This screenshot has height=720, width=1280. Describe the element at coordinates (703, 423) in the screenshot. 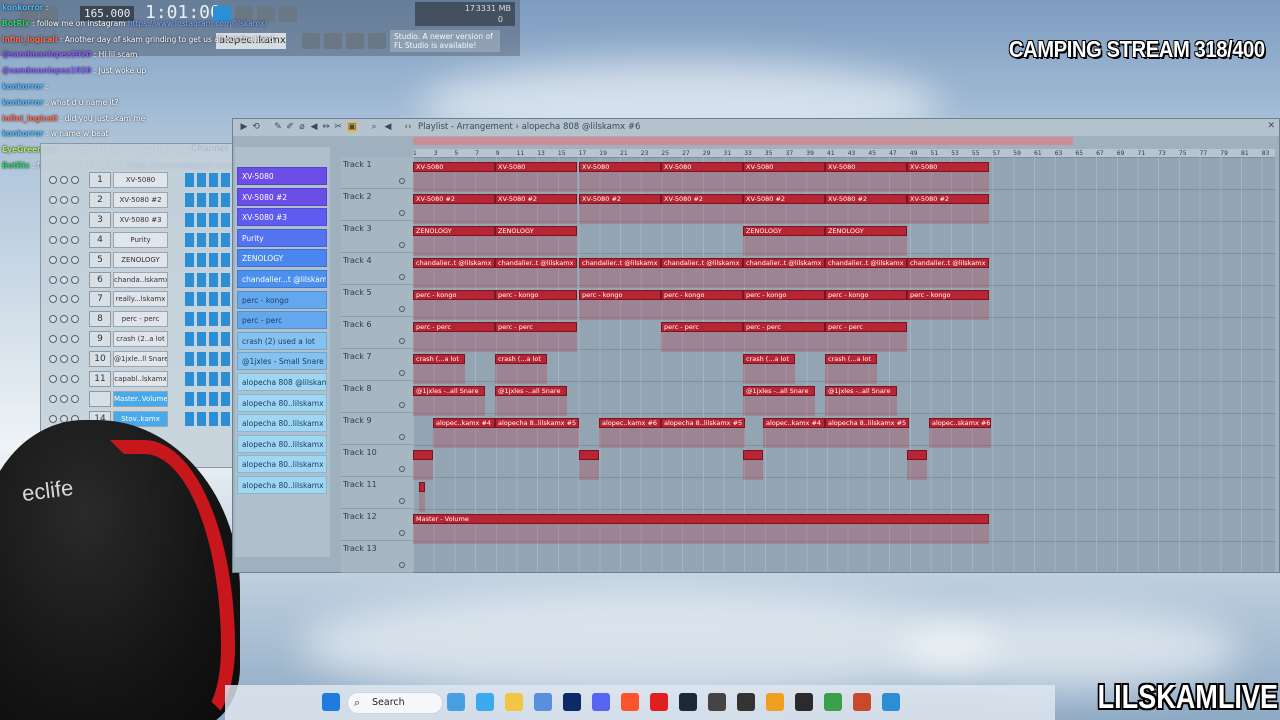

I see `pattern-clip: alopecha 8..lilskamx #5` at that location.